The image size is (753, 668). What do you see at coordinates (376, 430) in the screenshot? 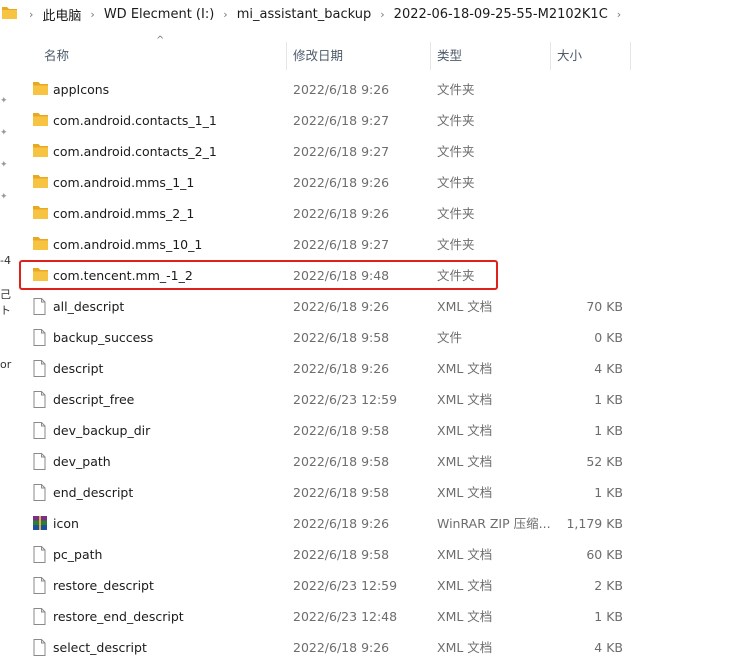
I see `file-row: dev_backup_dir 2022/6/18 9:58 XML 文档 1 KB` at bounding box center [376, 430].